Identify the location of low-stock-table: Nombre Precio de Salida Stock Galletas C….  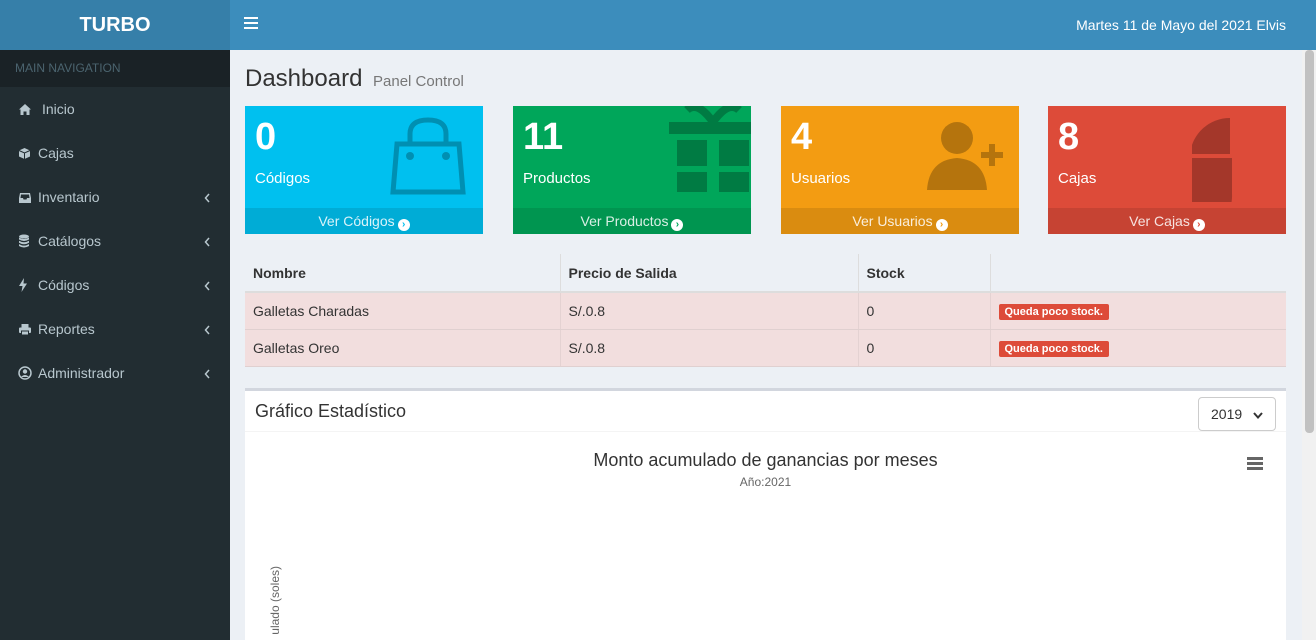
(765, 310).